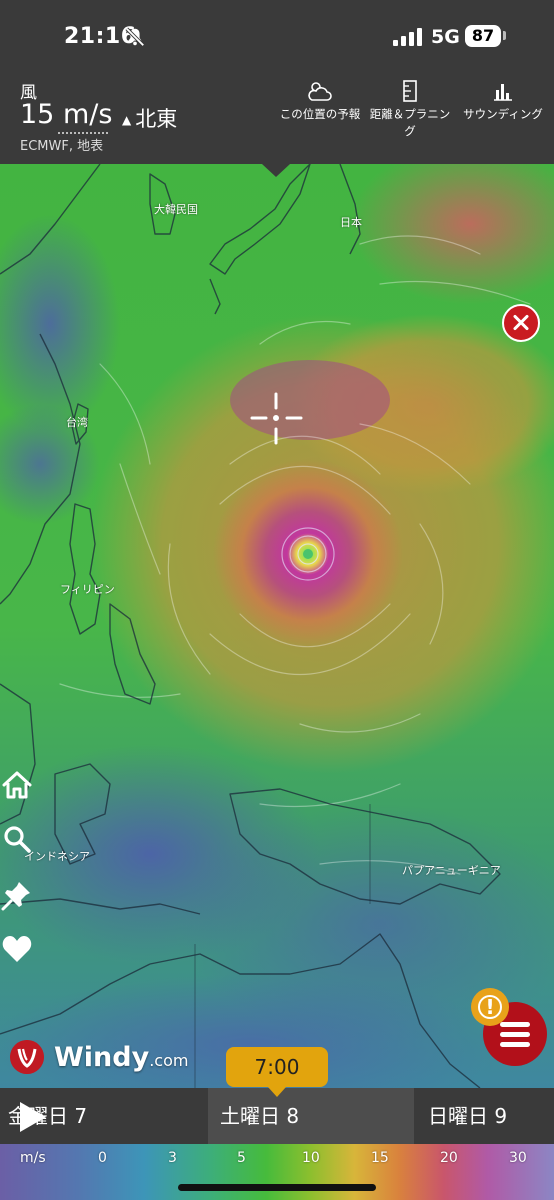  I want to click on legend-tick: 10, so click(311, 1158).